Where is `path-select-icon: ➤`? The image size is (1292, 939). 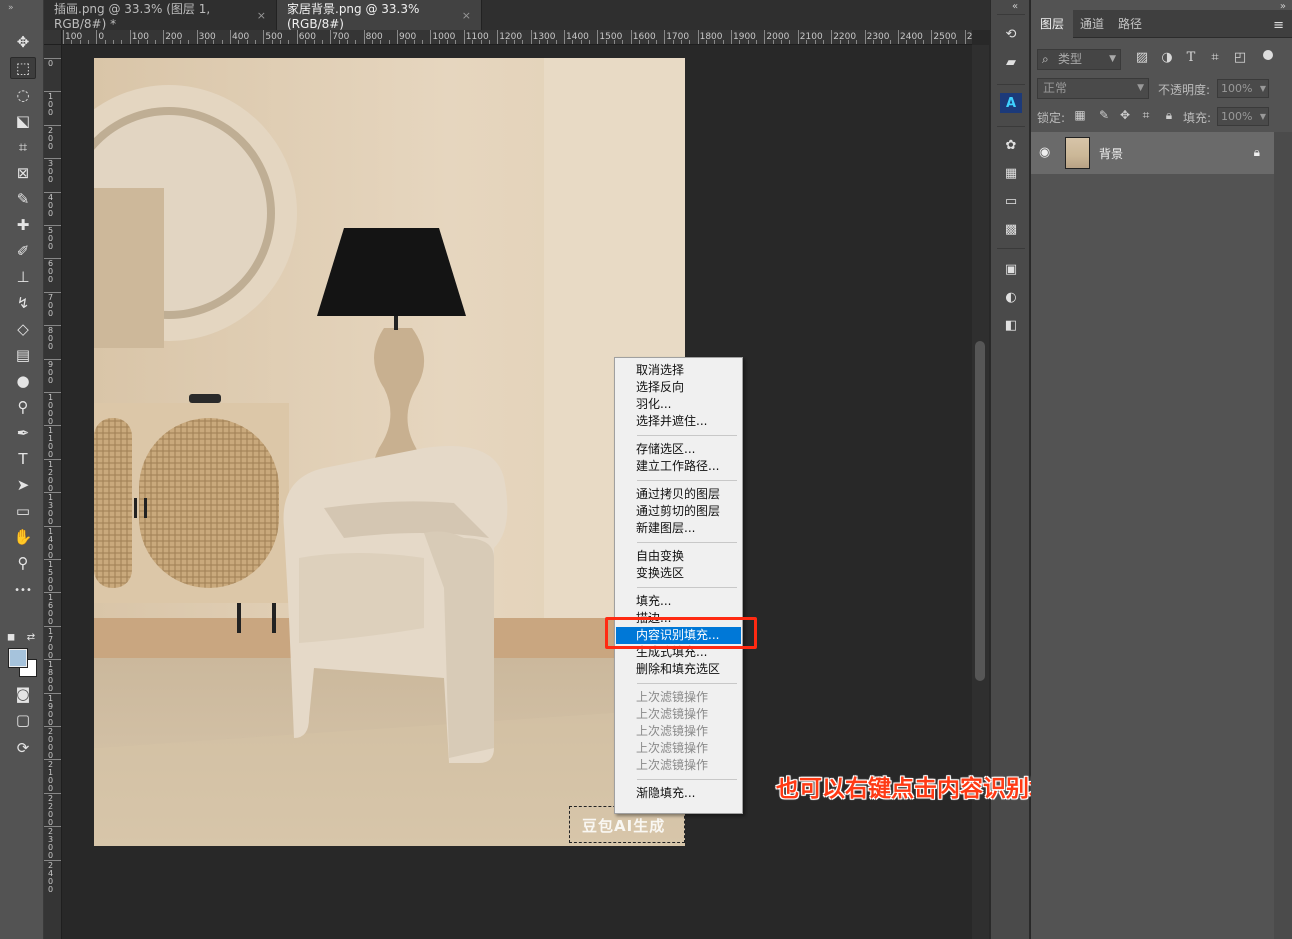
path-select-icon: ➤ is located at coordinates (23, 485).